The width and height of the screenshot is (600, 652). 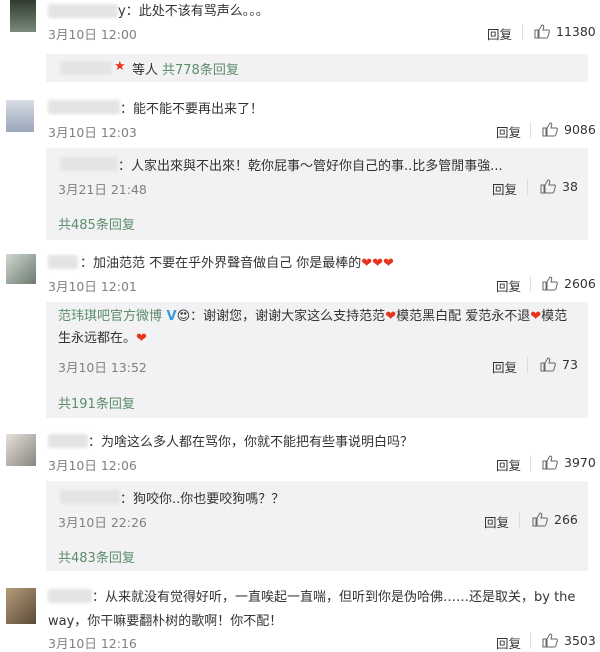 I want to click on sub-reply-text: ：狗咬你..你也要咬狗嗎？？, so click(x=202, y=499).